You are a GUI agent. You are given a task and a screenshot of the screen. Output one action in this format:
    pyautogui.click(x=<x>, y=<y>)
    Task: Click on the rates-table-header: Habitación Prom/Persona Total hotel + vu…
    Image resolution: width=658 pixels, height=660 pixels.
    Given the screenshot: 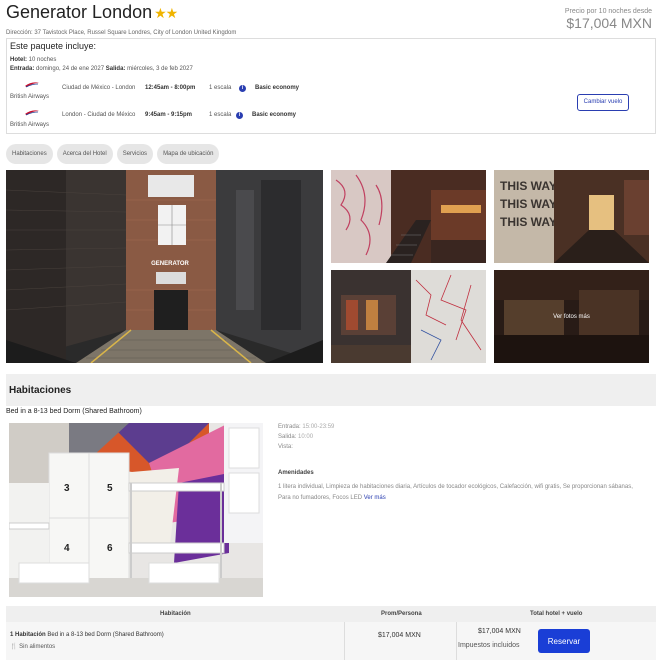 What is the action you would take?
    pyautogui.click(x=331, y=614)
    